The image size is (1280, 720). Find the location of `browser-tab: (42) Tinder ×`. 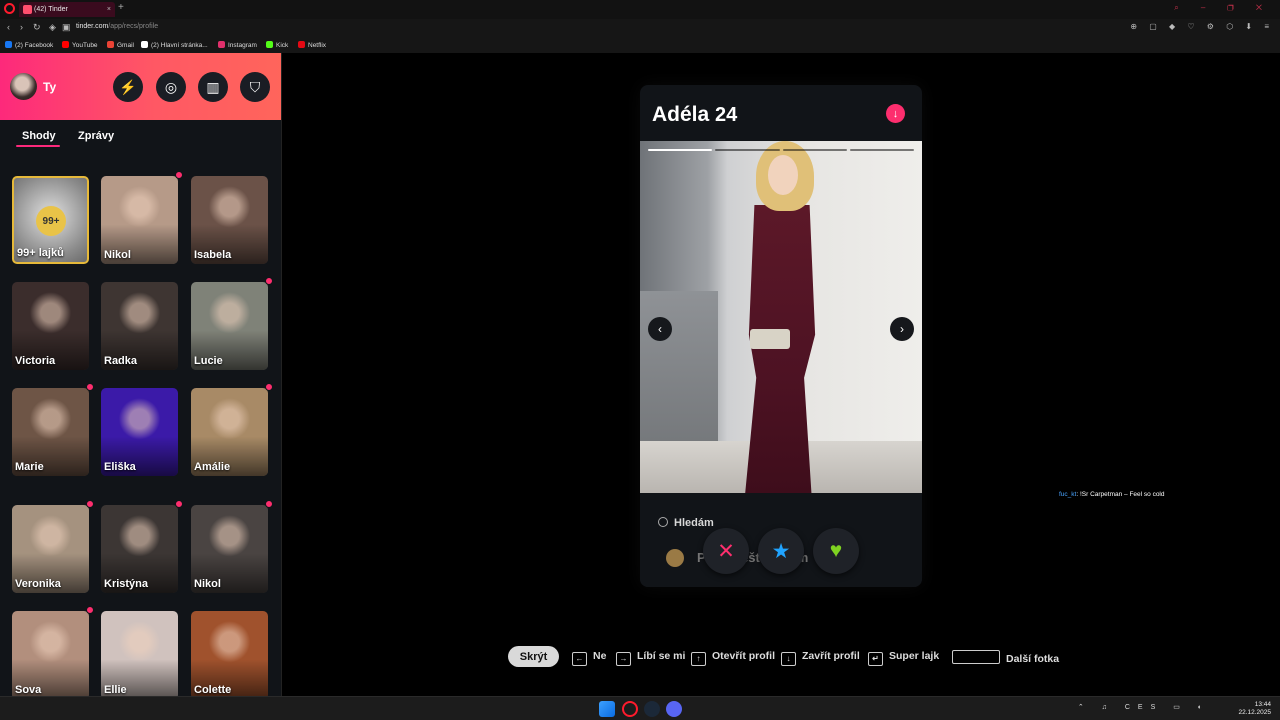

browser-tab: (42) Tinder × is located at coordinates (67, 9).